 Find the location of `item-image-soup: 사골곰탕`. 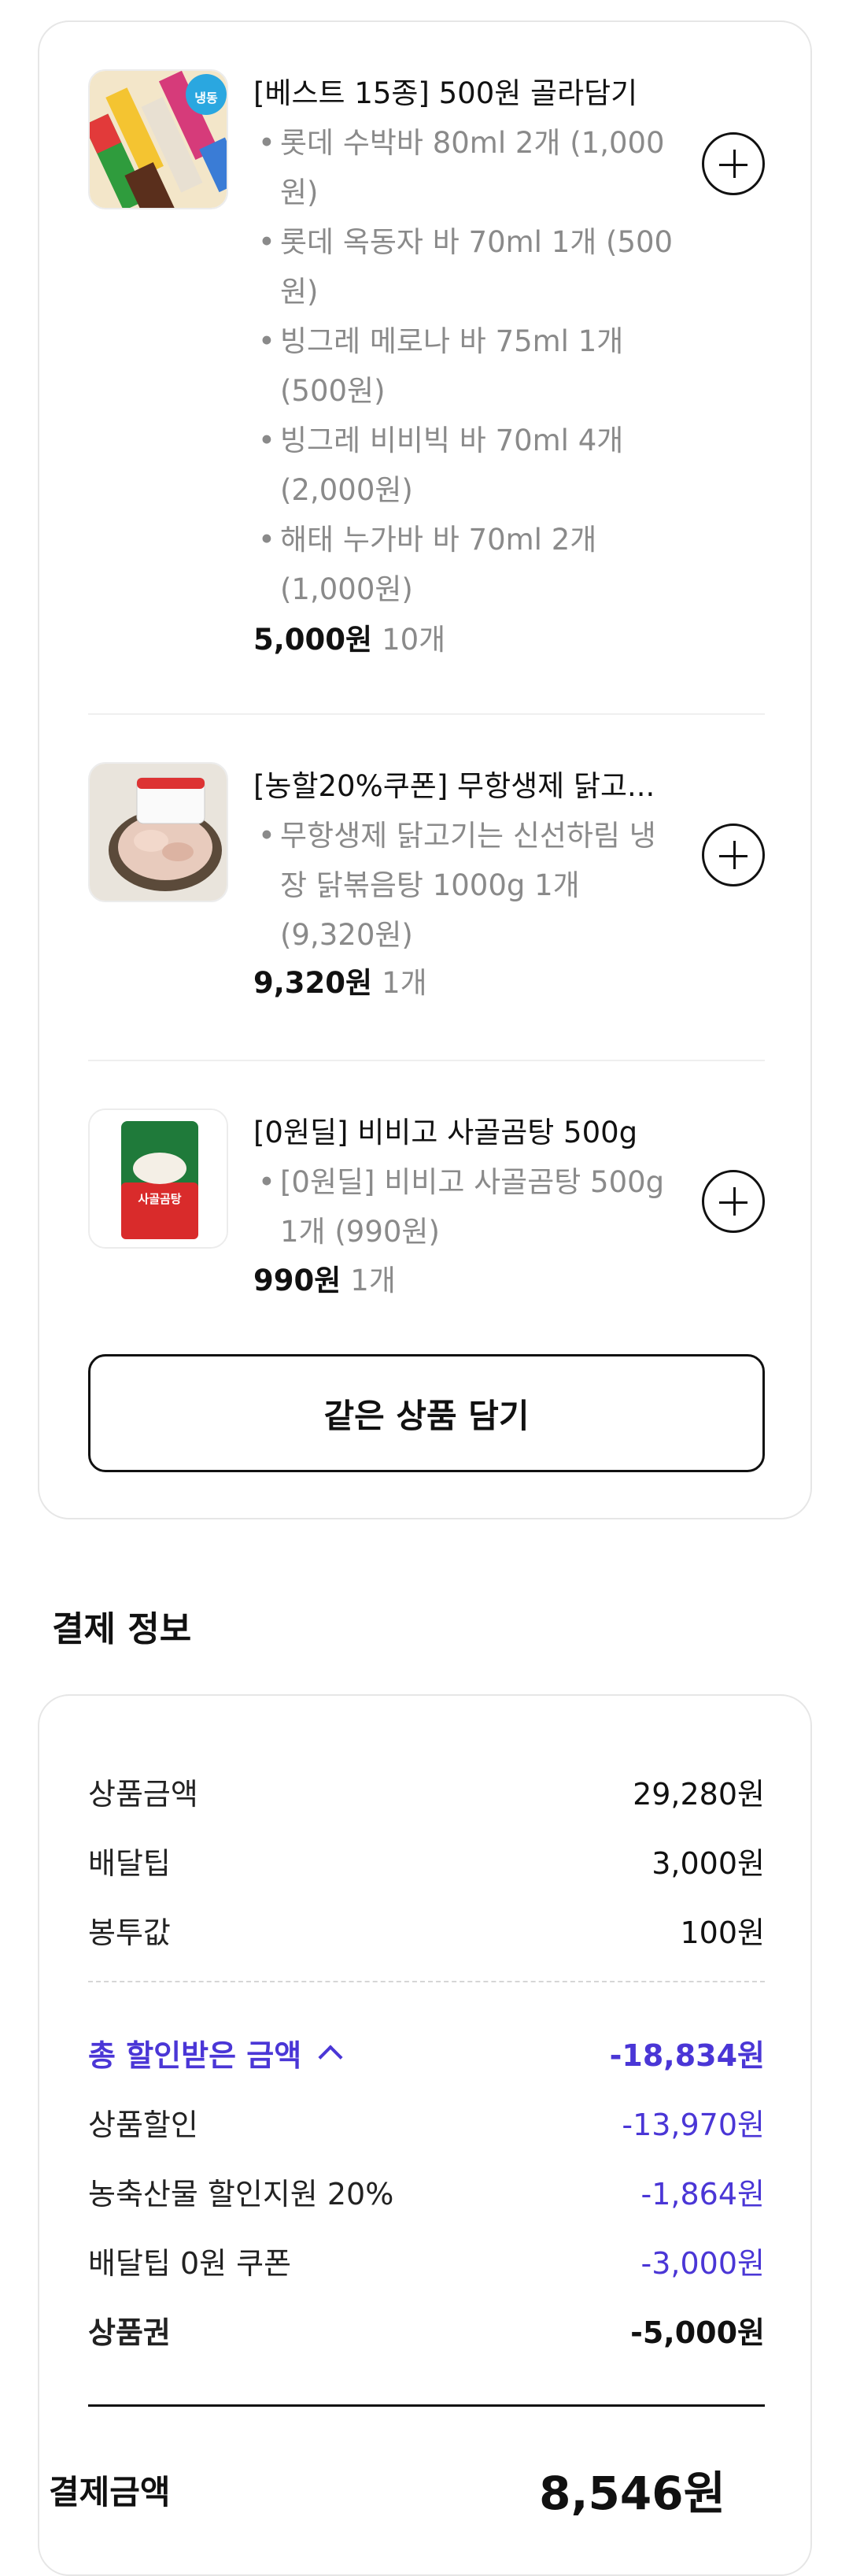

item-image-soup: 사골곰탕 is located at coordinates (158, 1178).